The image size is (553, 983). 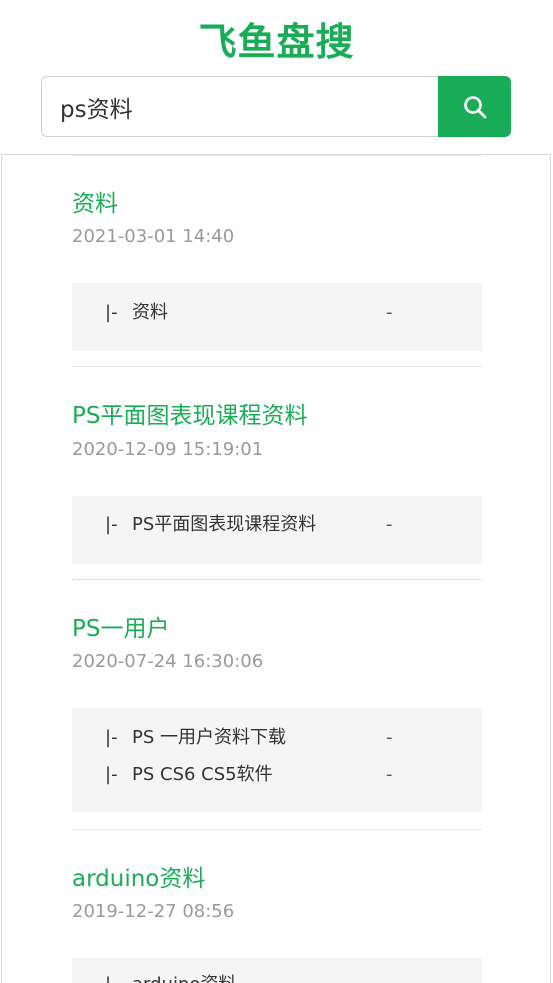 What do you see at coordinates (138, 879) in the screenshot?
I see `result-title: arduino资料` at bounding box center [138, 879].